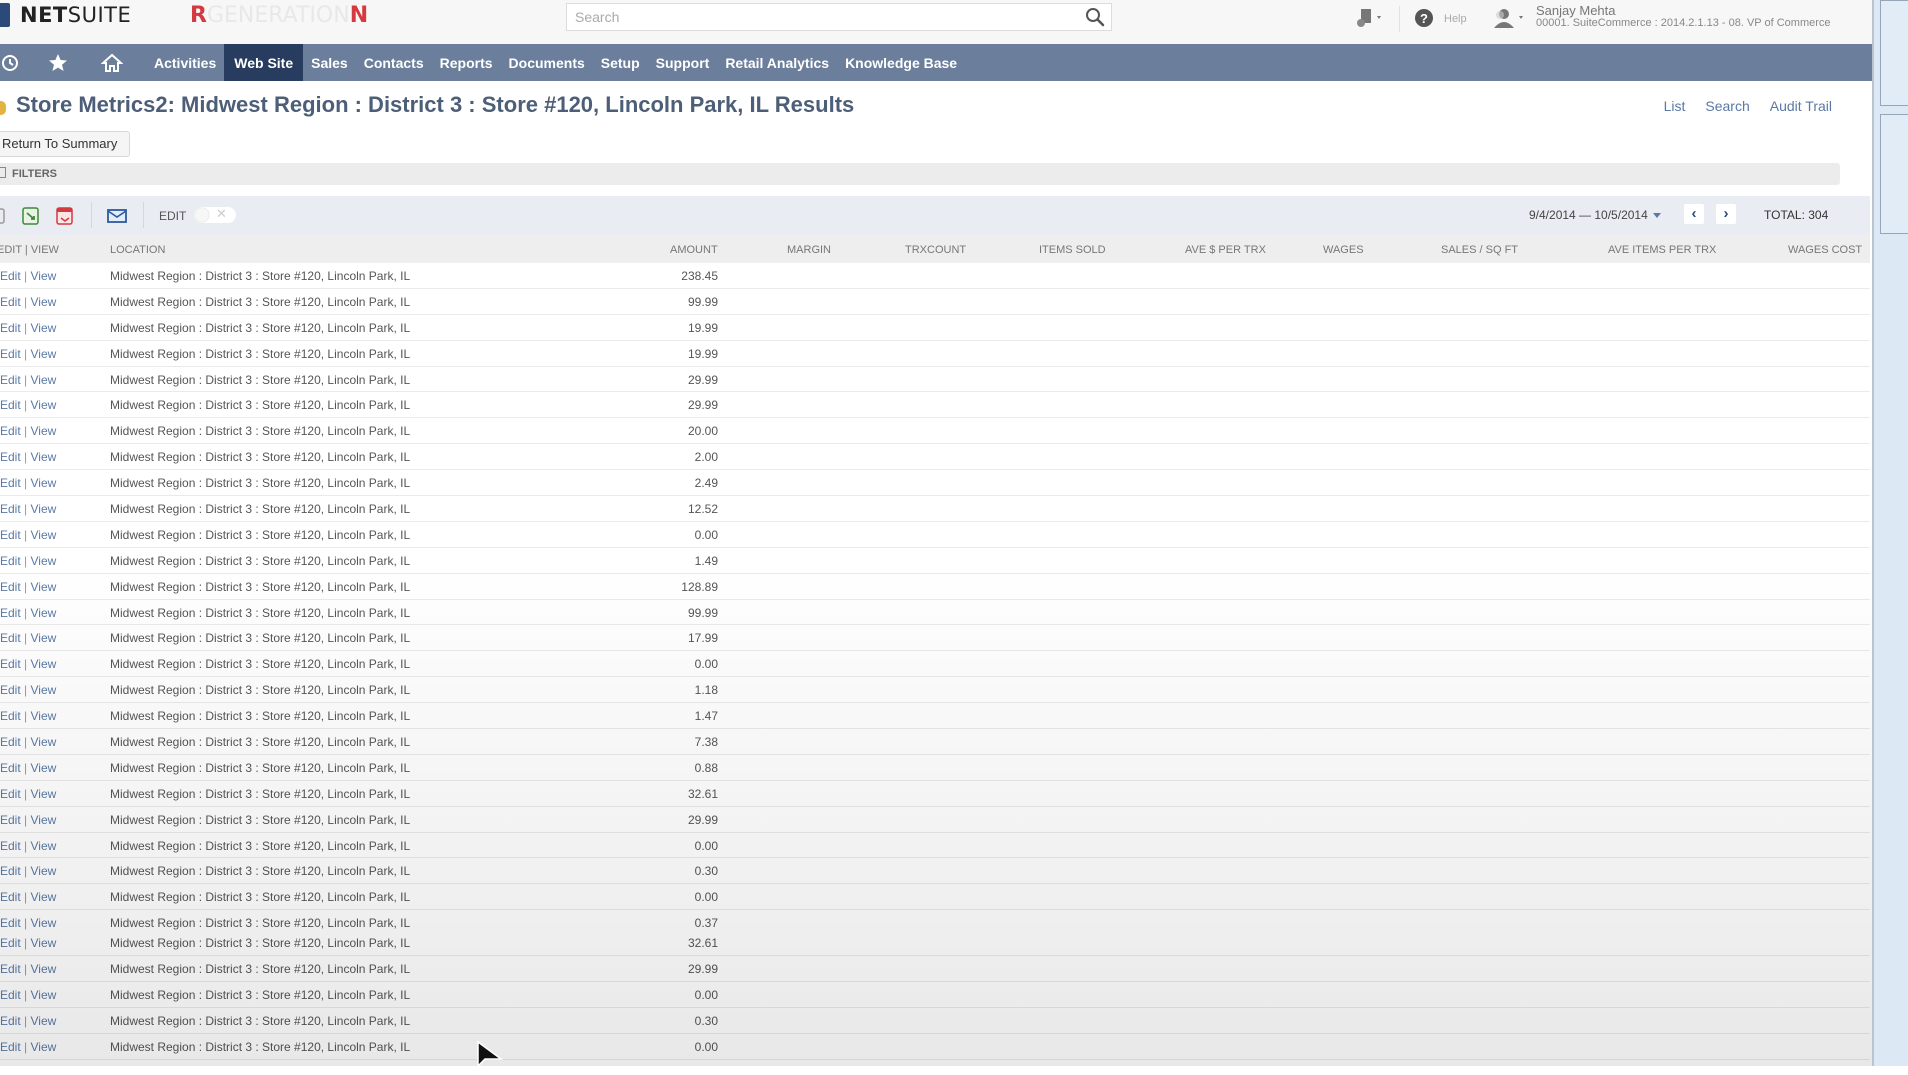 The height and width of the screenshot is (1075, 1908). I want to click on nav-knowledge-base: Knowledge Base, so click(901, 62).